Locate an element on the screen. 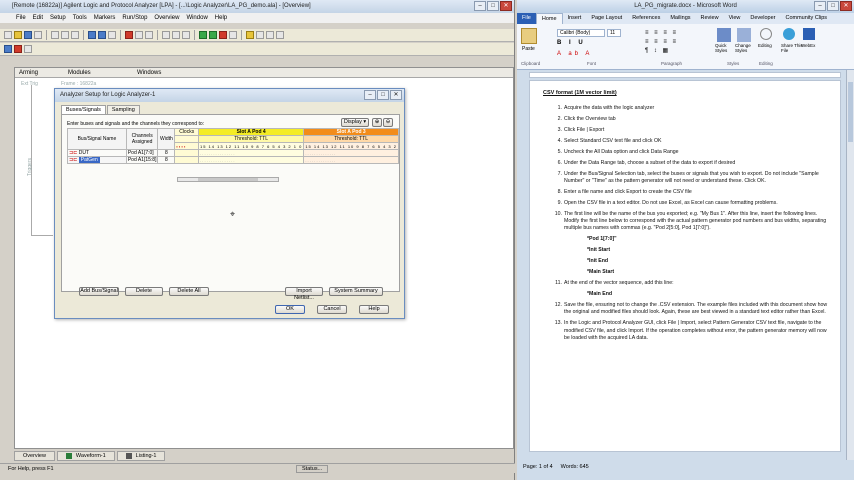 Image resolution: width=854 pixels, height=480 pixels. tool3-icon is located at coordinates (186, 35).